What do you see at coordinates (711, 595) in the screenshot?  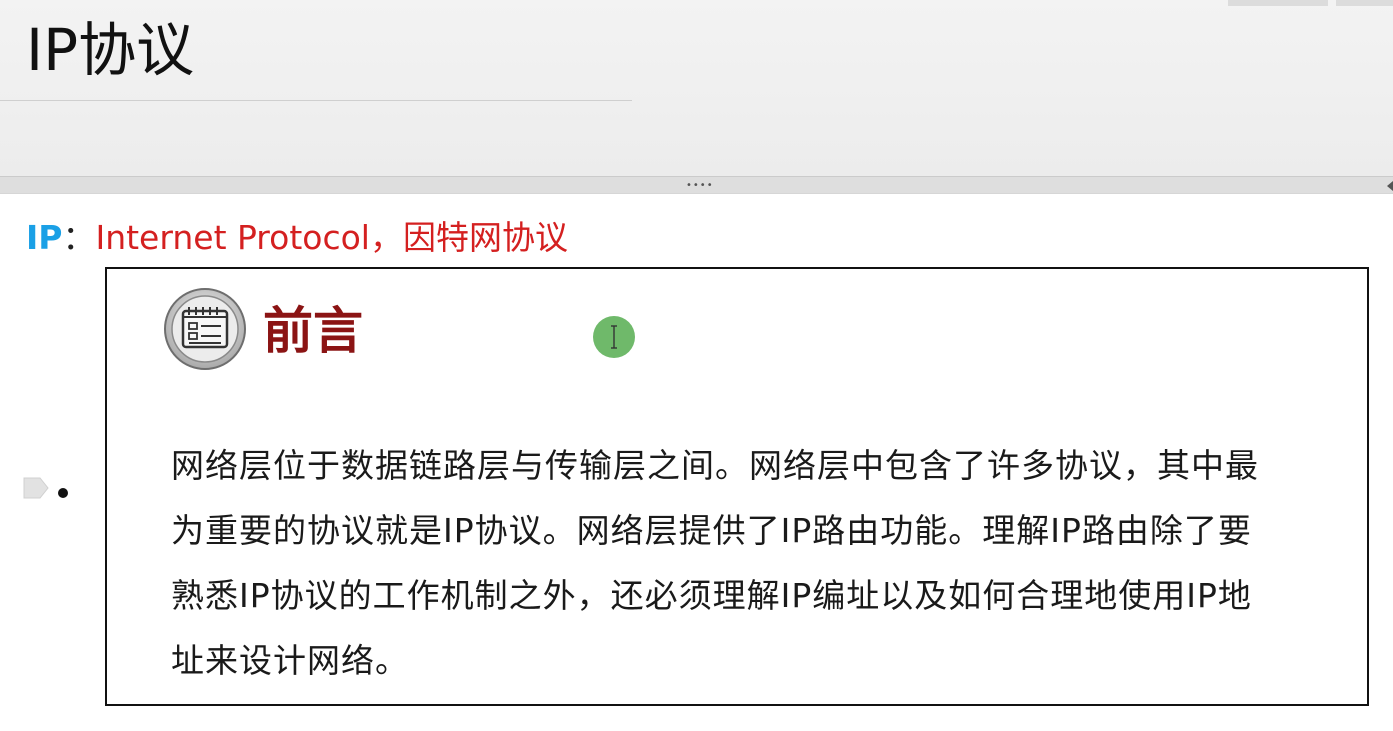 I see `preface-line: 熟悉IP协议的工作机制之外，还必须理解IP编址以及如何合理地使用IP地` at bounding box center [711, 595].